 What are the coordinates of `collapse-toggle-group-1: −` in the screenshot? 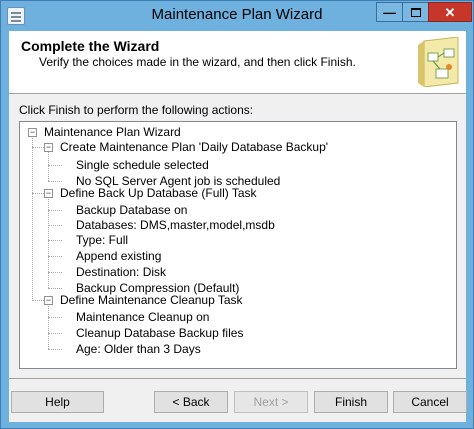 It's located at (48, 147).